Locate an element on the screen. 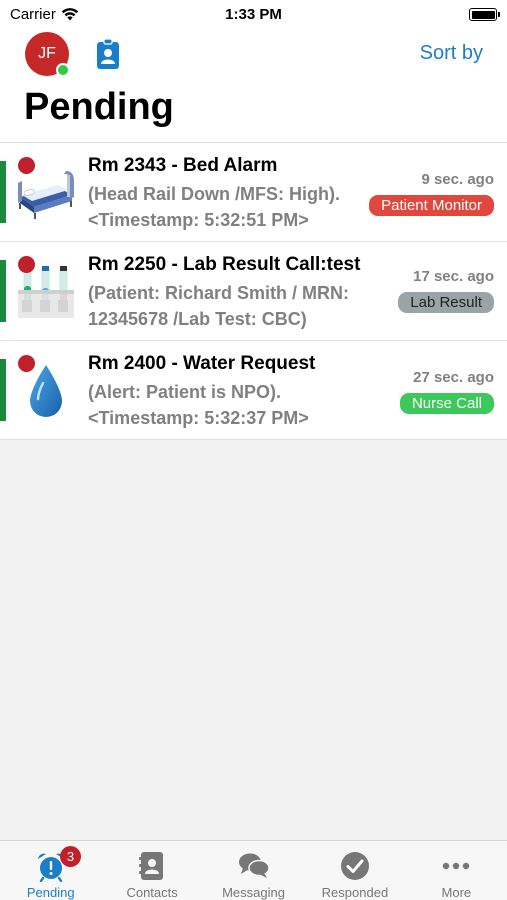 The width and height of the screenshot is (507, 900). tab-label: Pending is located at coordinates (50, 892).